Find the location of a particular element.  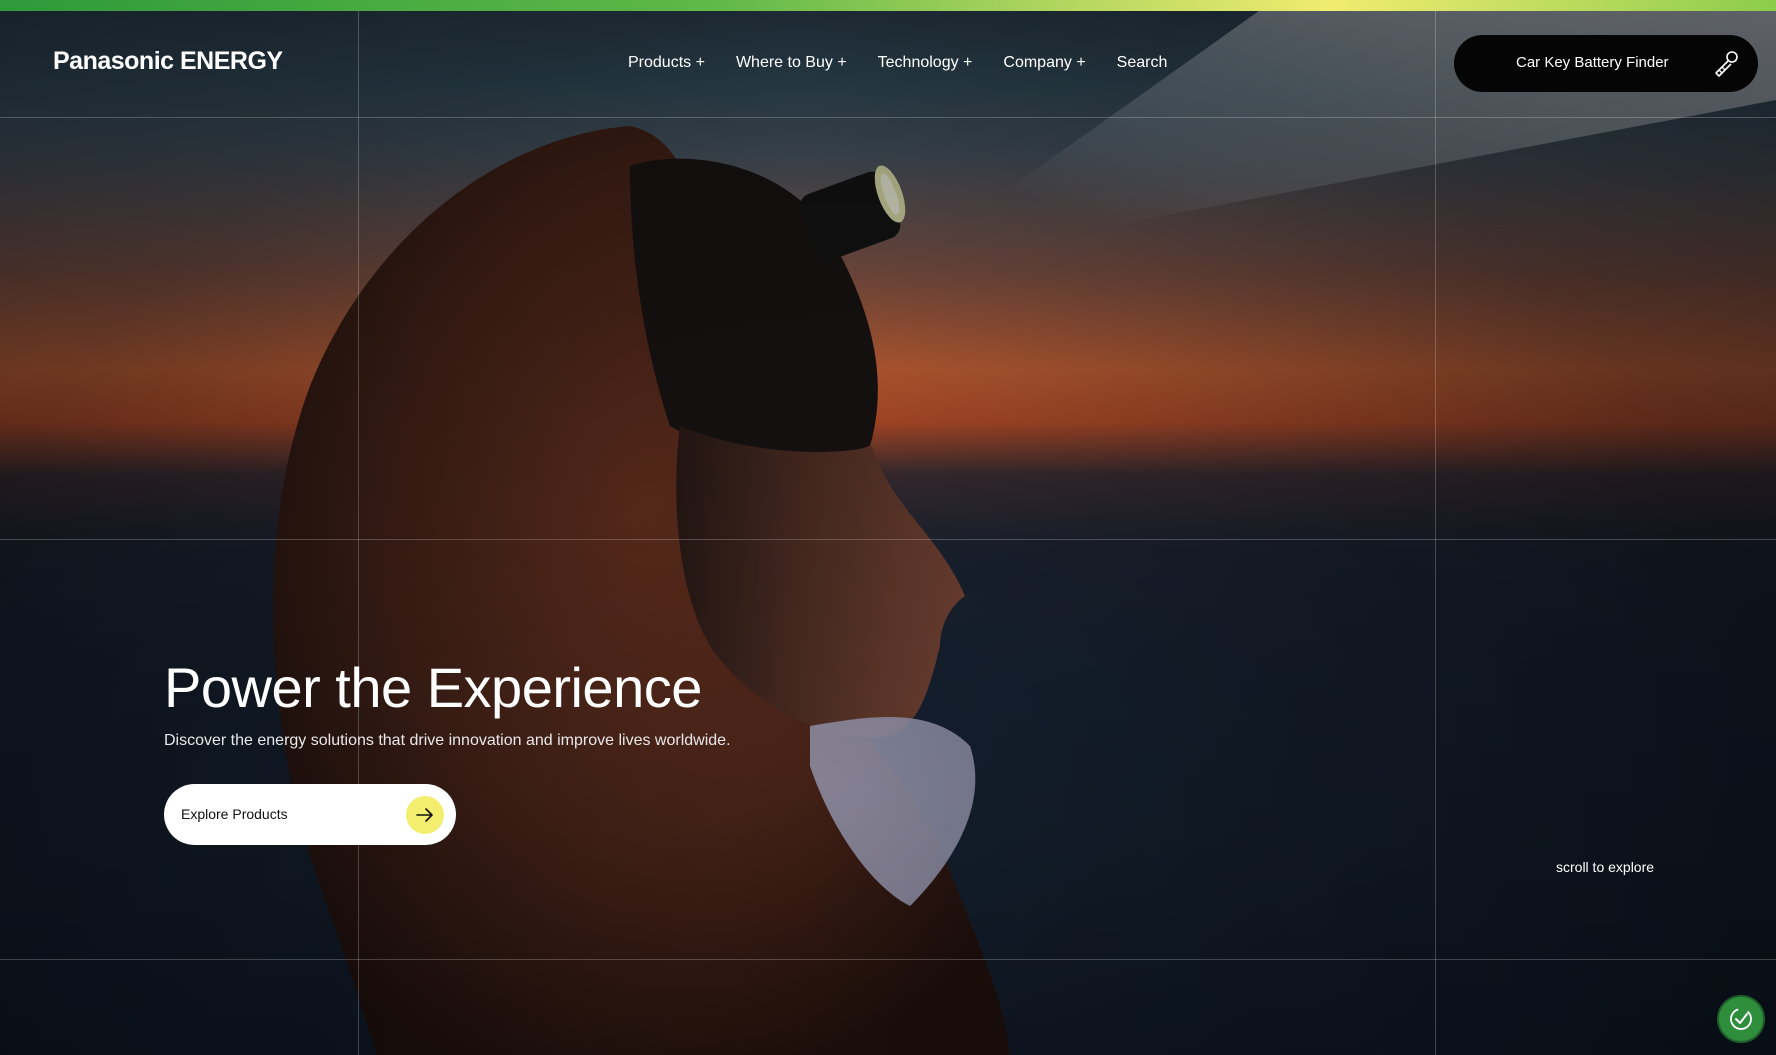

car-key-icon is located at coordinates (1726, 64).